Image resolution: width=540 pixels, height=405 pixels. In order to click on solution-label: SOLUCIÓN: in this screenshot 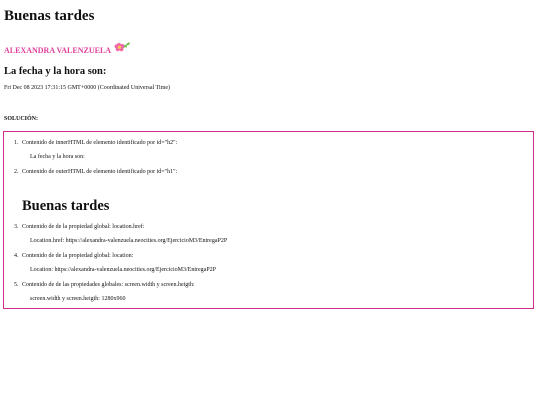, I will do `click(21, 119)`.